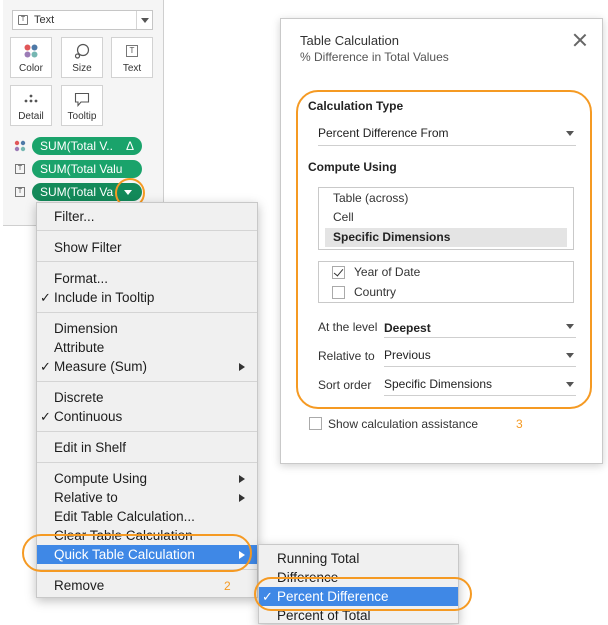 The width and height of the screenshot is (608, 625). Describe the element at coordinates (31, 99) in the screenshot. I see `detail-dots-icon` at that location.